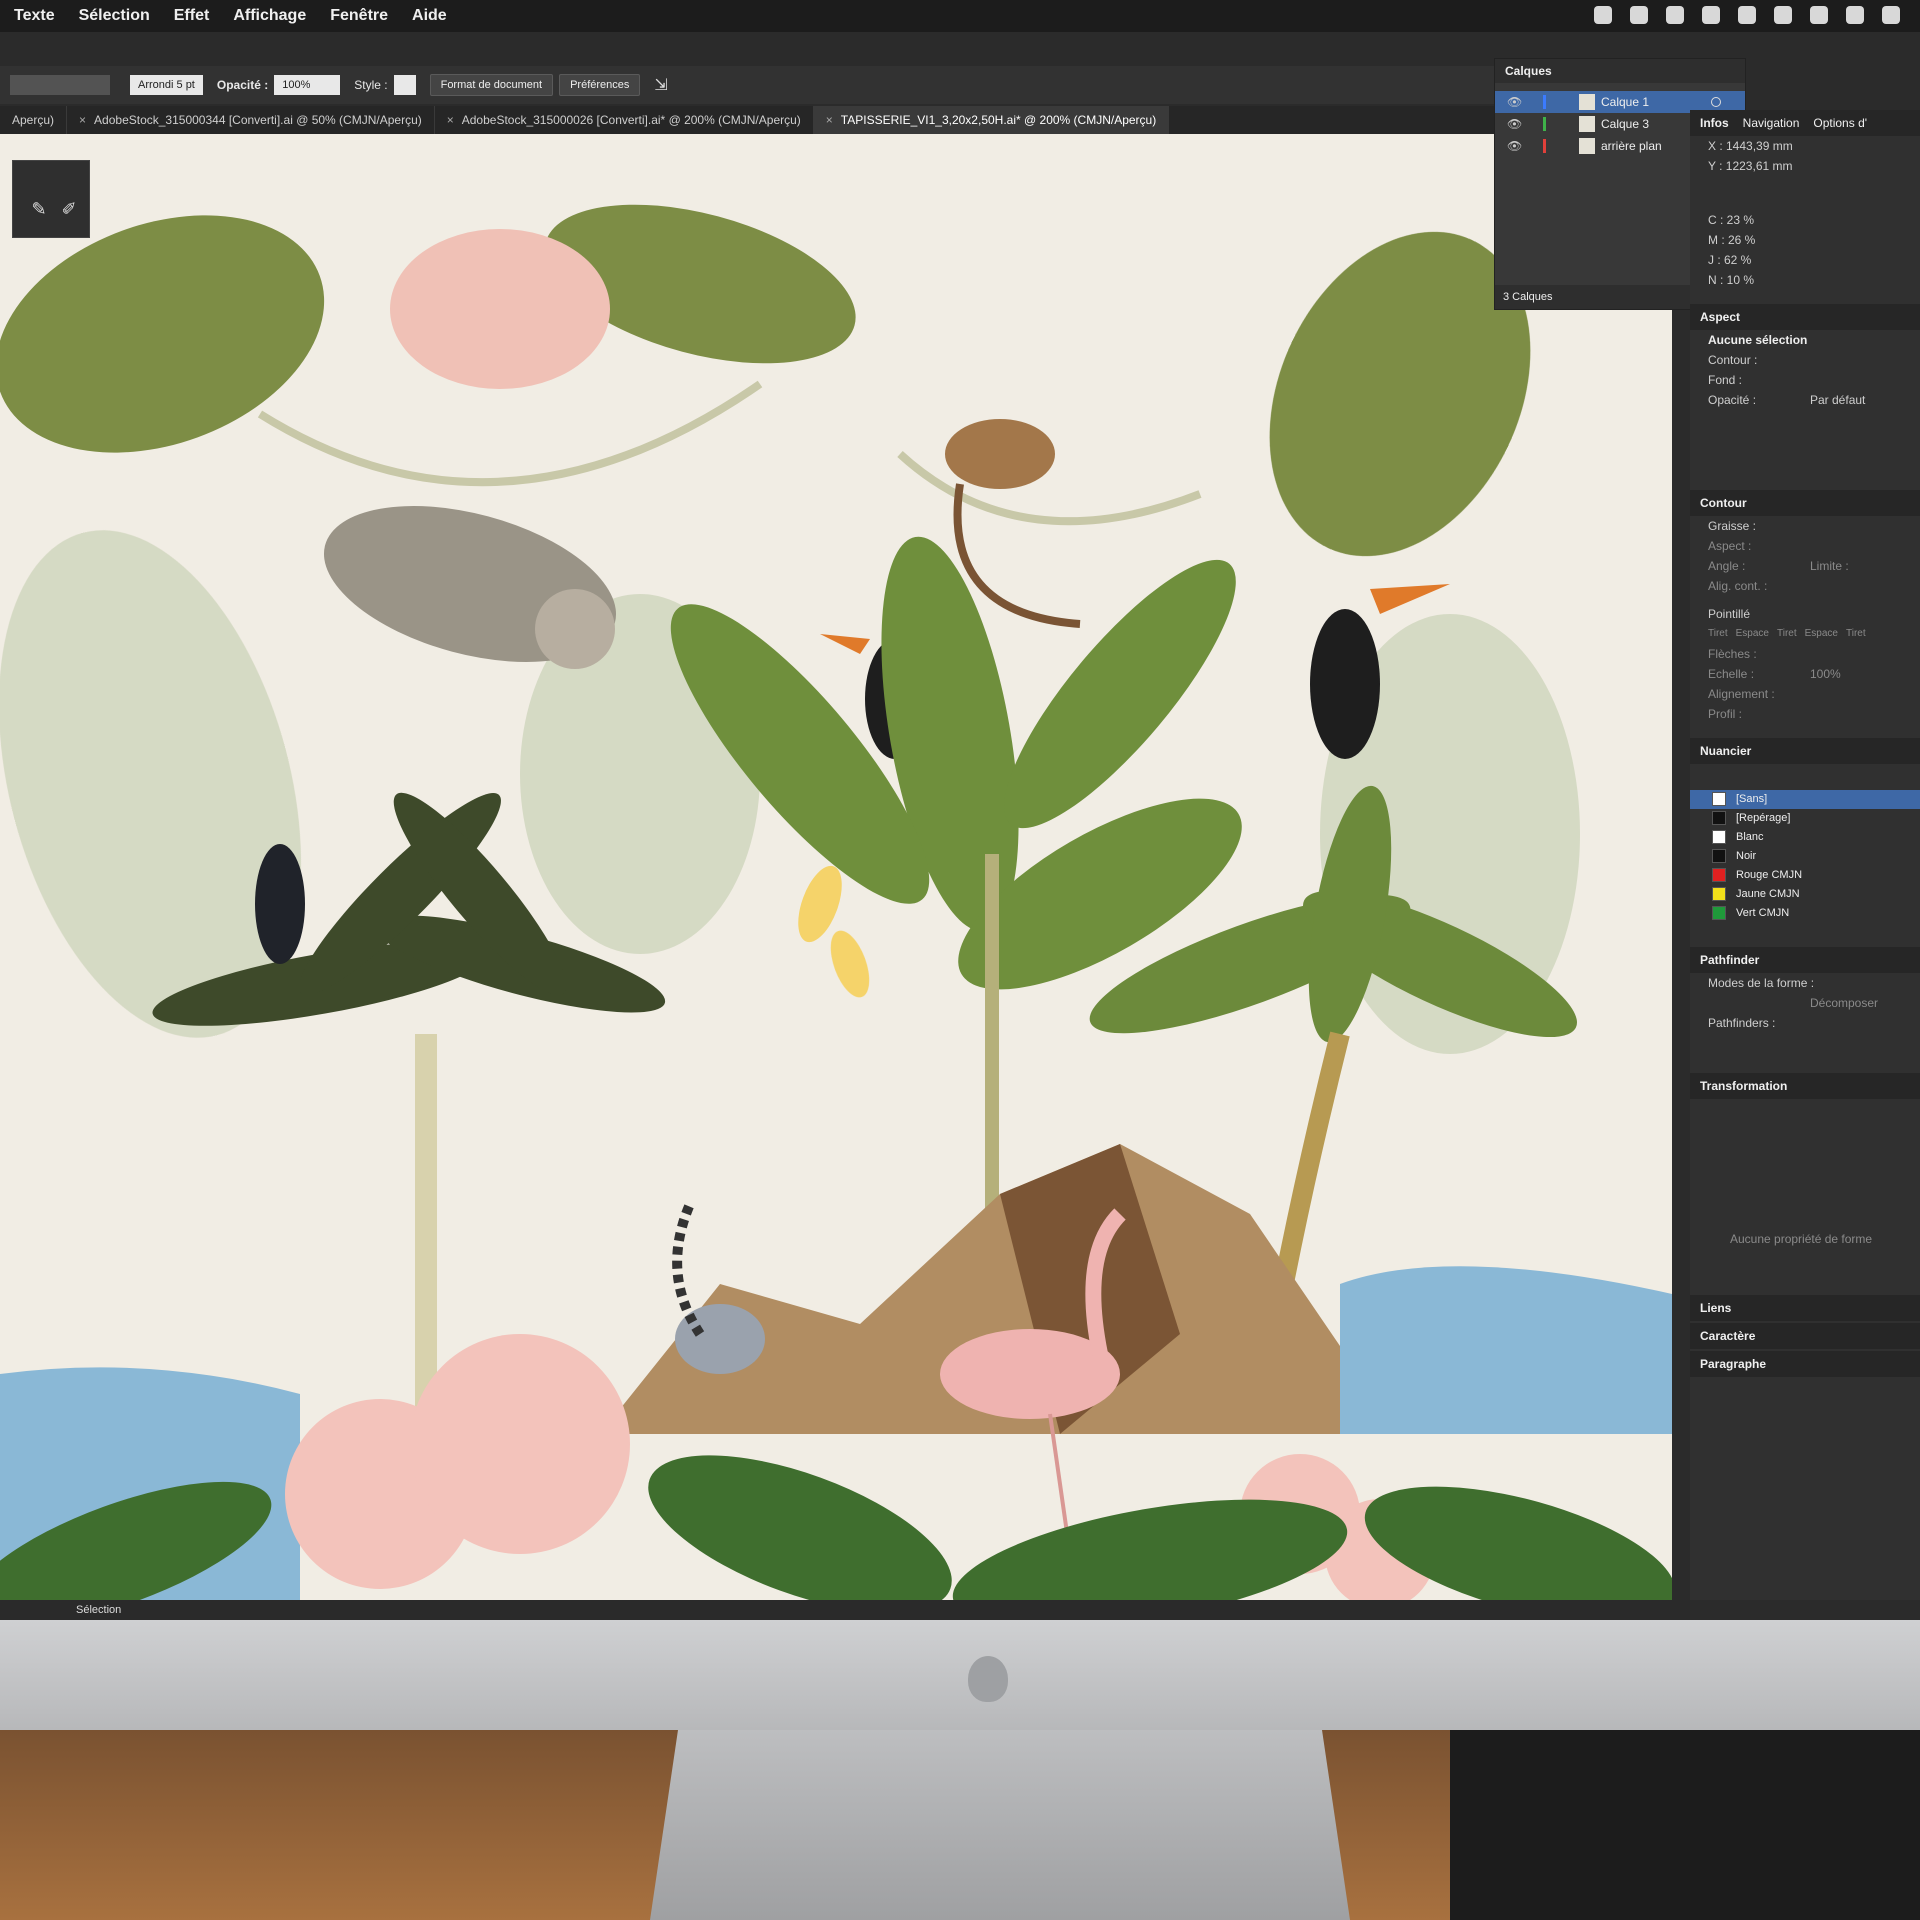 The image size is (1920, 1920). What do you see at coordinates (242, 85) in the screenshot?
I see `opacity-label: Opacité :` at bounding box center [242, 85].